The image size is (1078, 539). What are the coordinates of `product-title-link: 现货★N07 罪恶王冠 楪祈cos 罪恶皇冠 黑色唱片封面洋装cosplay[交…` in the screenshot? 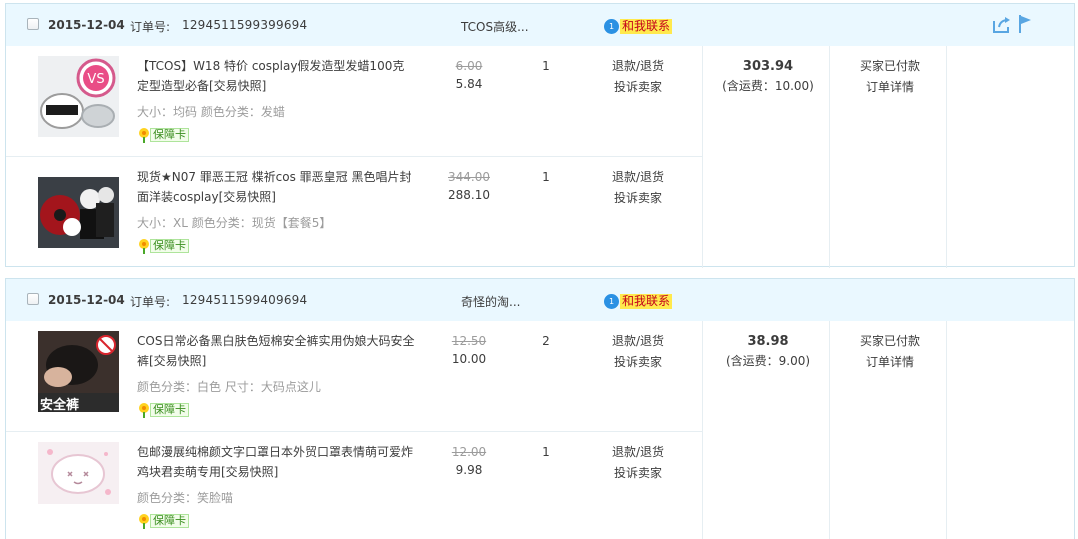 It's located at (277, 187).